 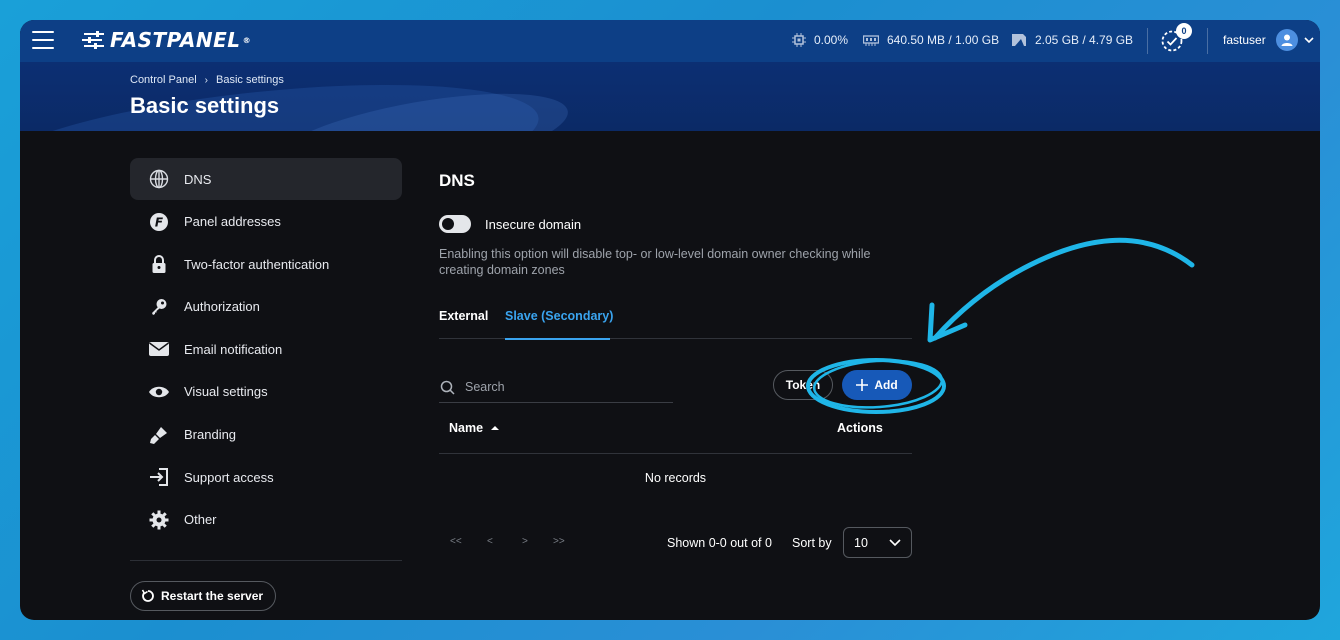 I want to click on user-icon, so click(x=1287, y=40).